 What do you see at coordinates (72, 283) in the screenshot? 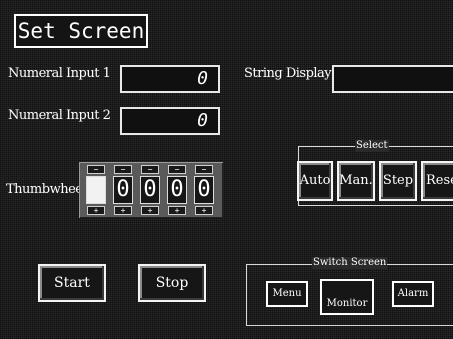
I see `start-button: Start` at bounding box center [72, 283].